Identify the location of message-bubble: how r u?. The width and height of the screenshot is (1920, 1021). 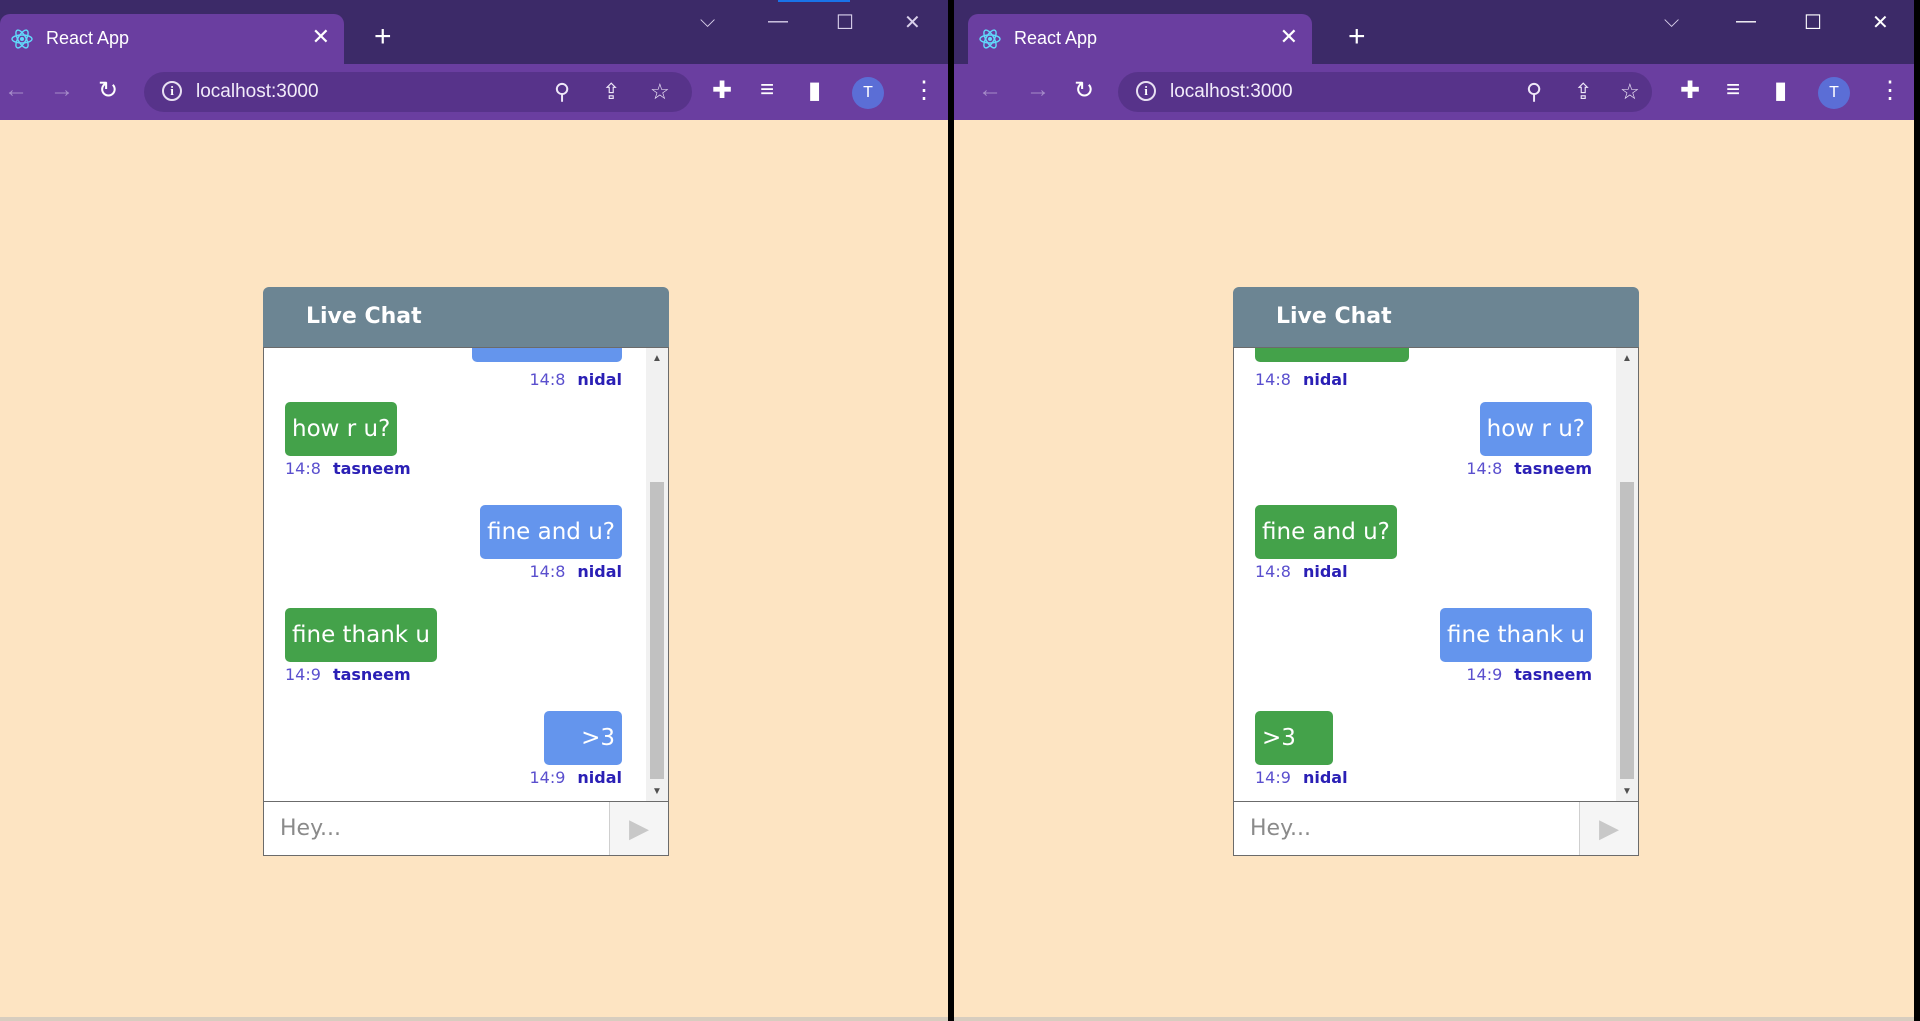
(341, 429).